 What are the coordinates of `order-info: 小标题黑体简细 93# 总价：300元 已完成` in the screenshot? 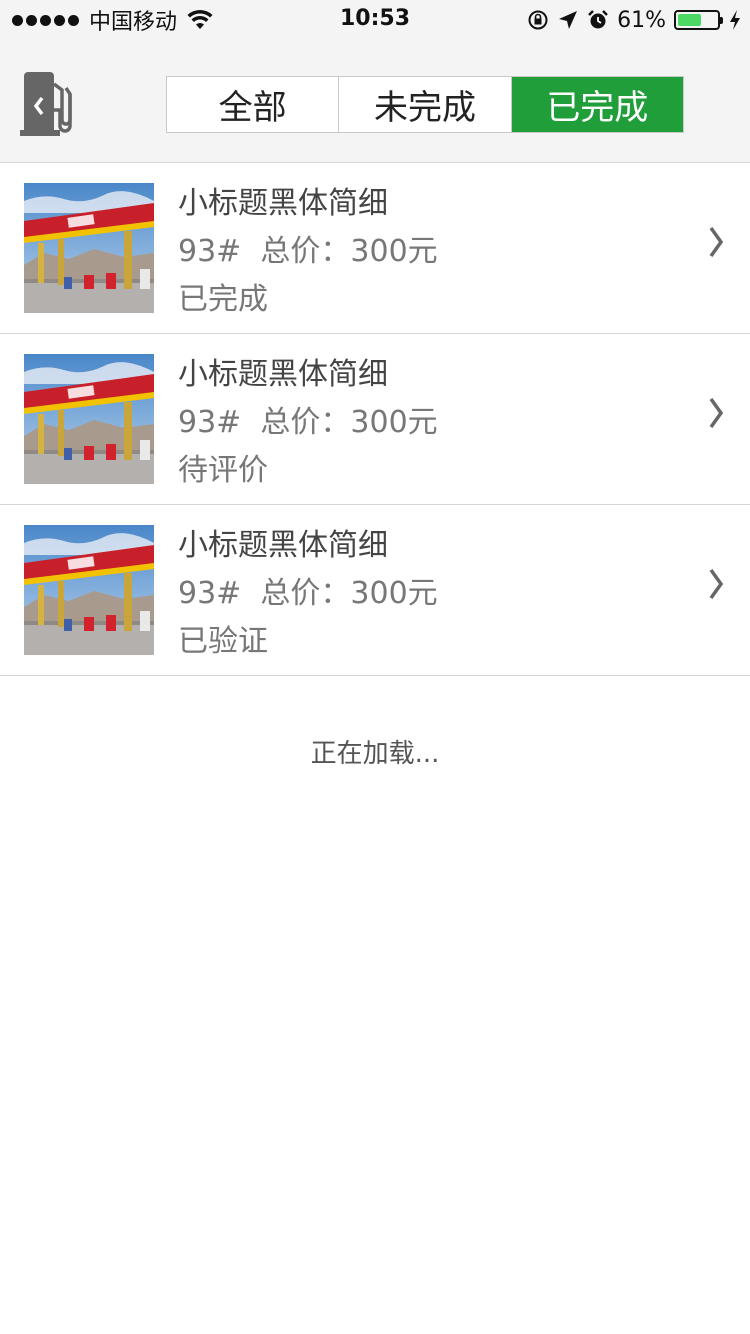 It's located at (308, 252).